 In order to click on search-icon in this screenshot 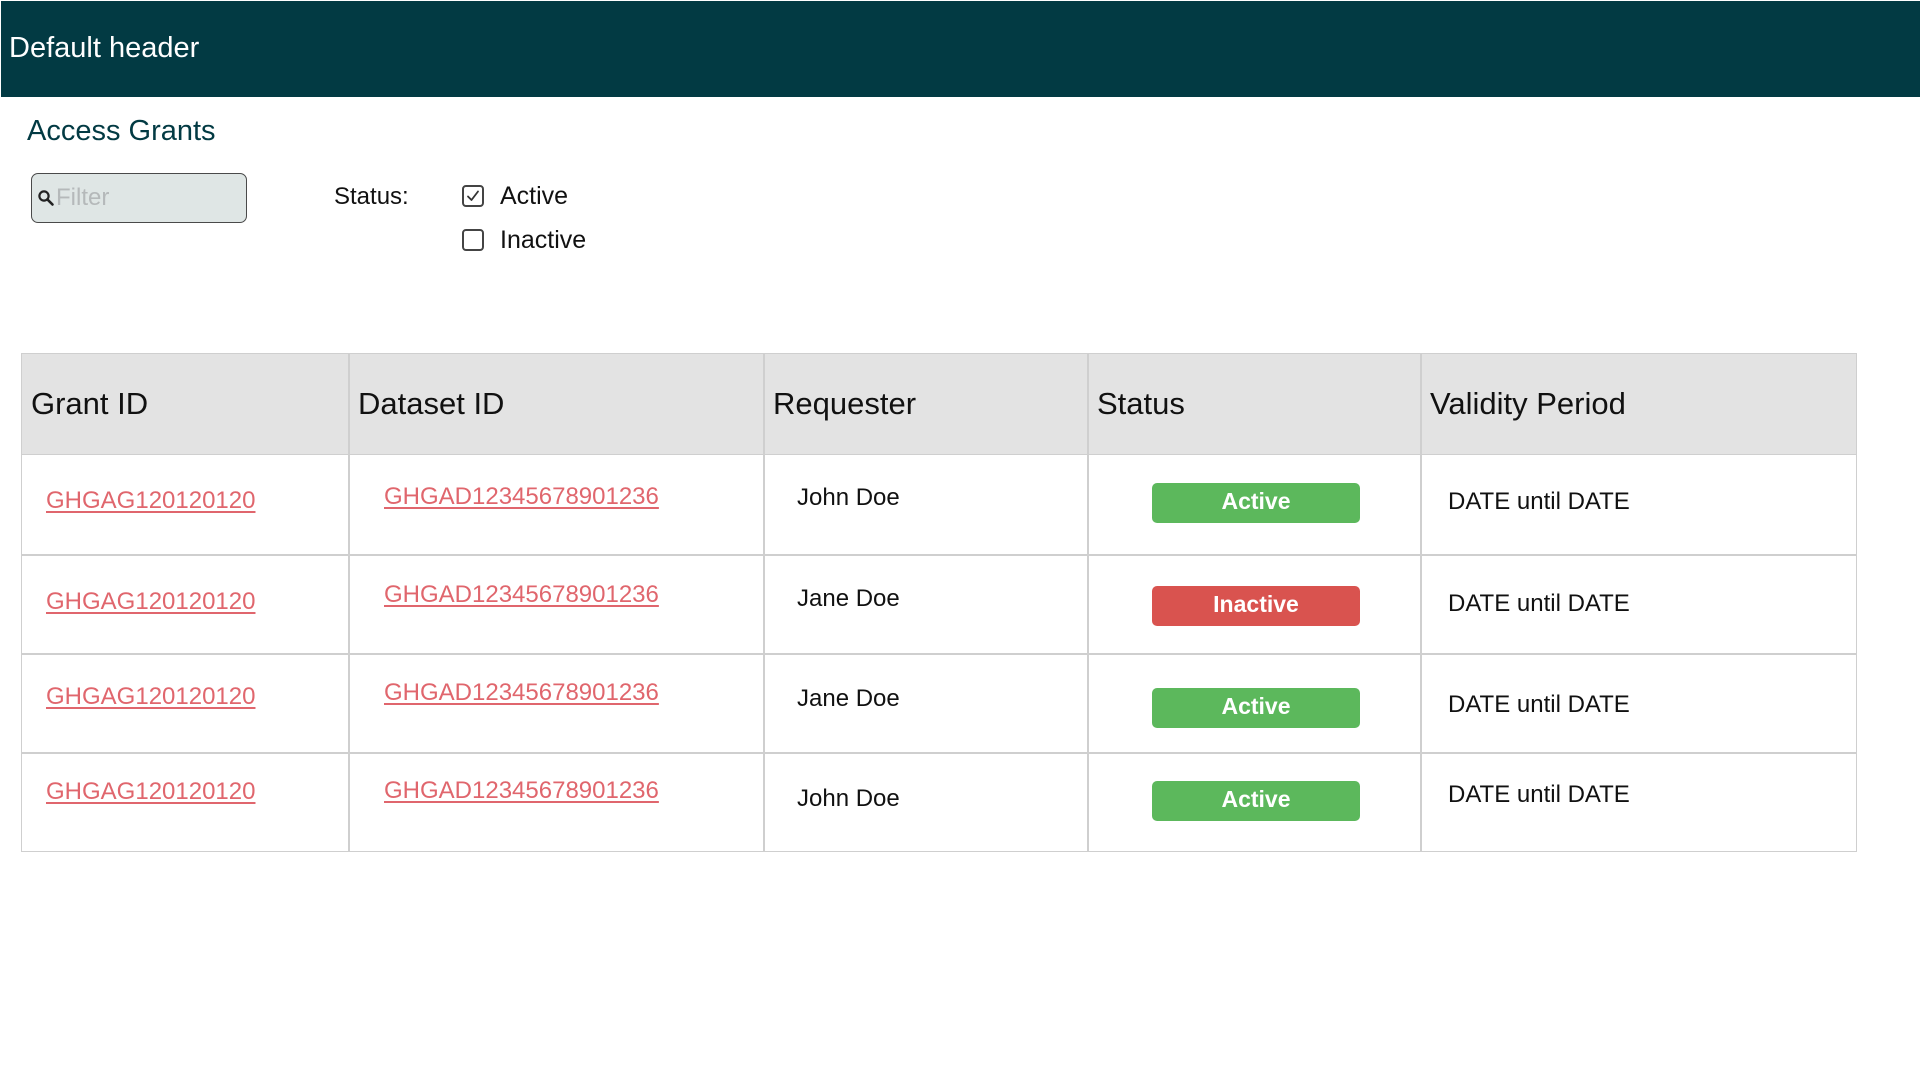, I will do `click(46, 198)`.